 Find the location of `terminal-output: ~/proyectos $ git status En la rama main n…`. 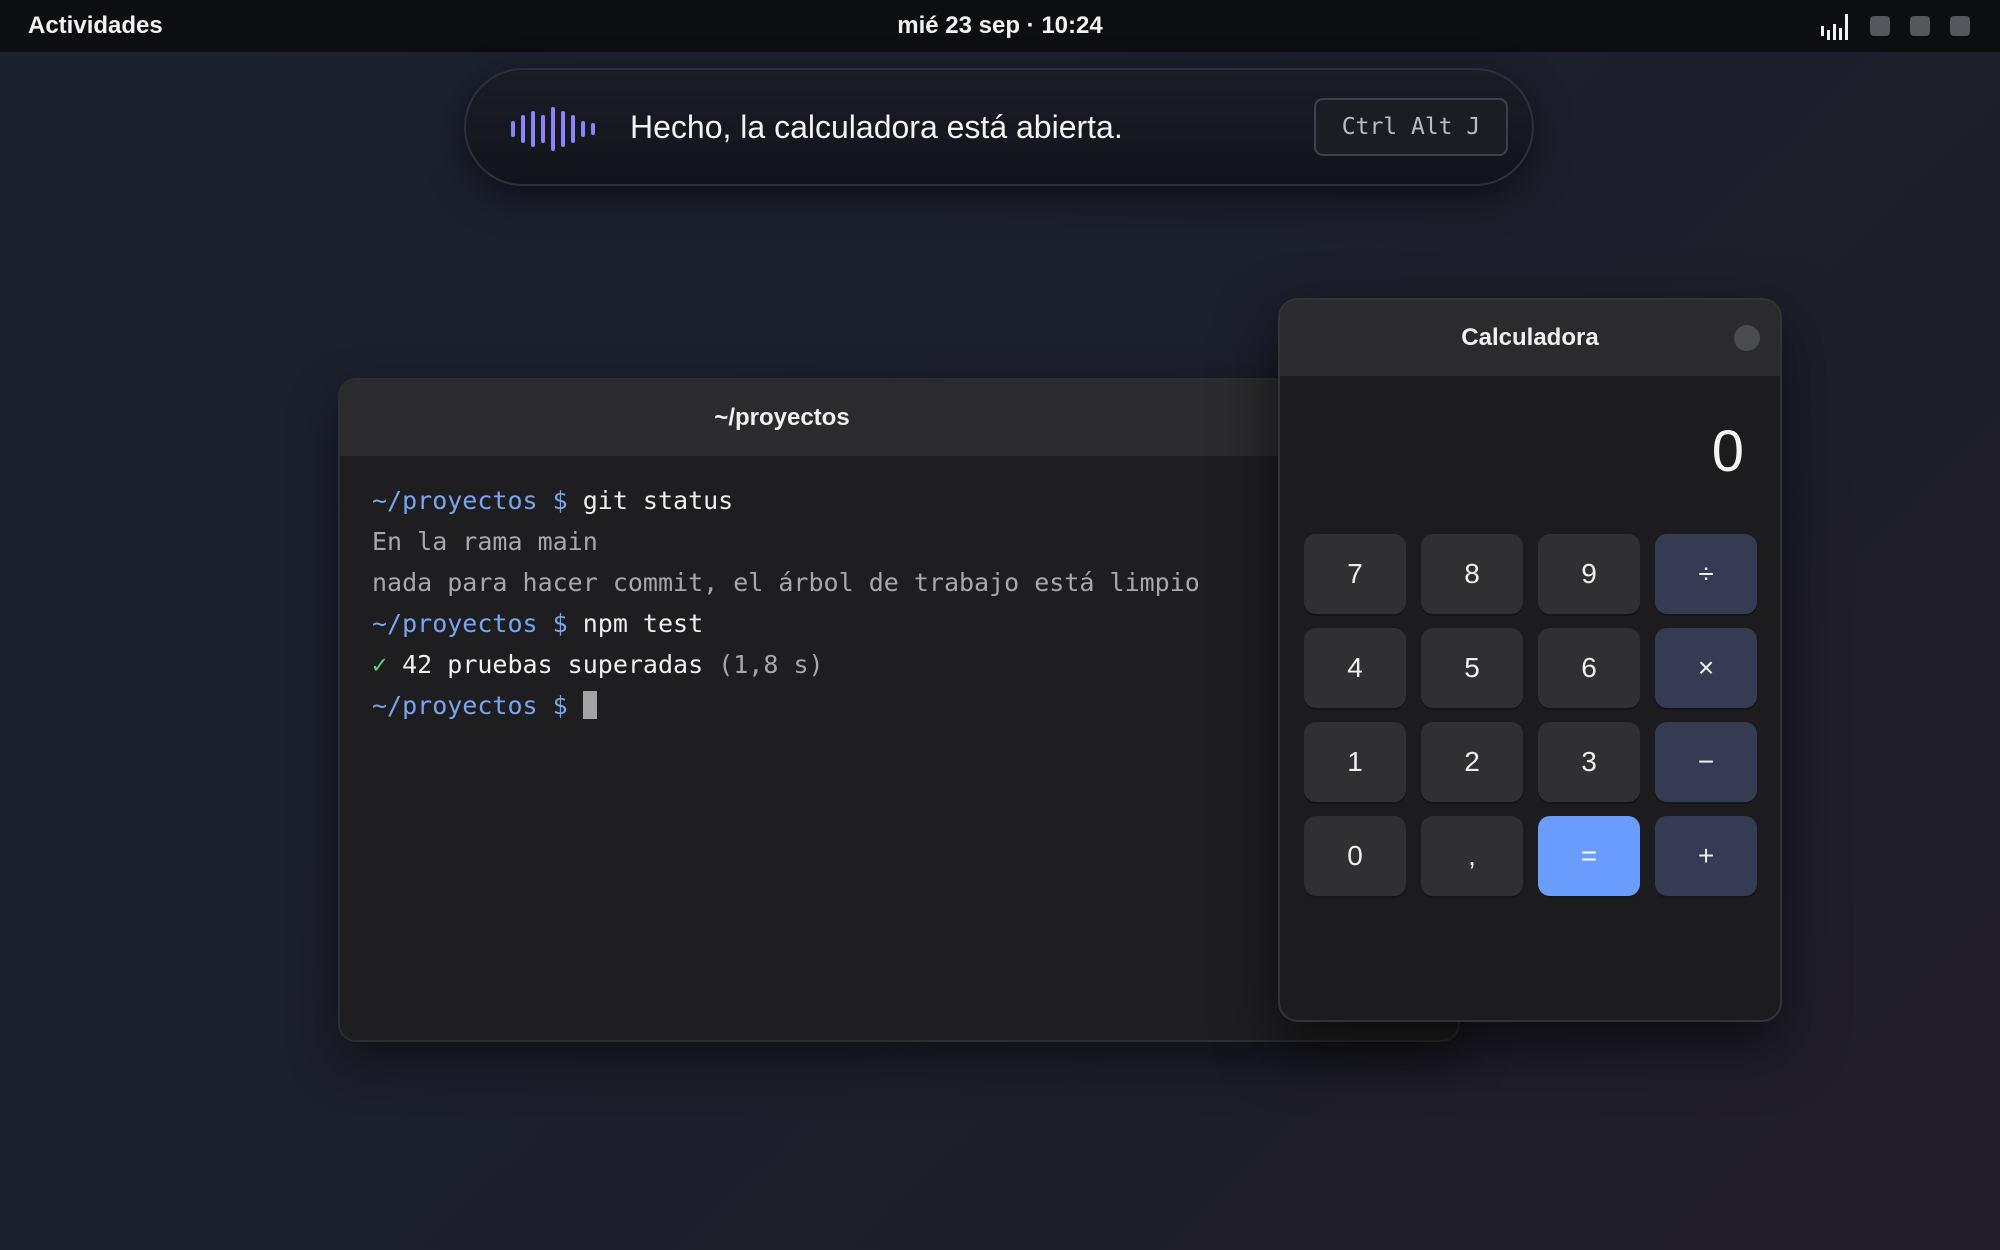

terminal-output: ~/proyectos $ git status En la rama main n… is located at coordinates (786, 603).